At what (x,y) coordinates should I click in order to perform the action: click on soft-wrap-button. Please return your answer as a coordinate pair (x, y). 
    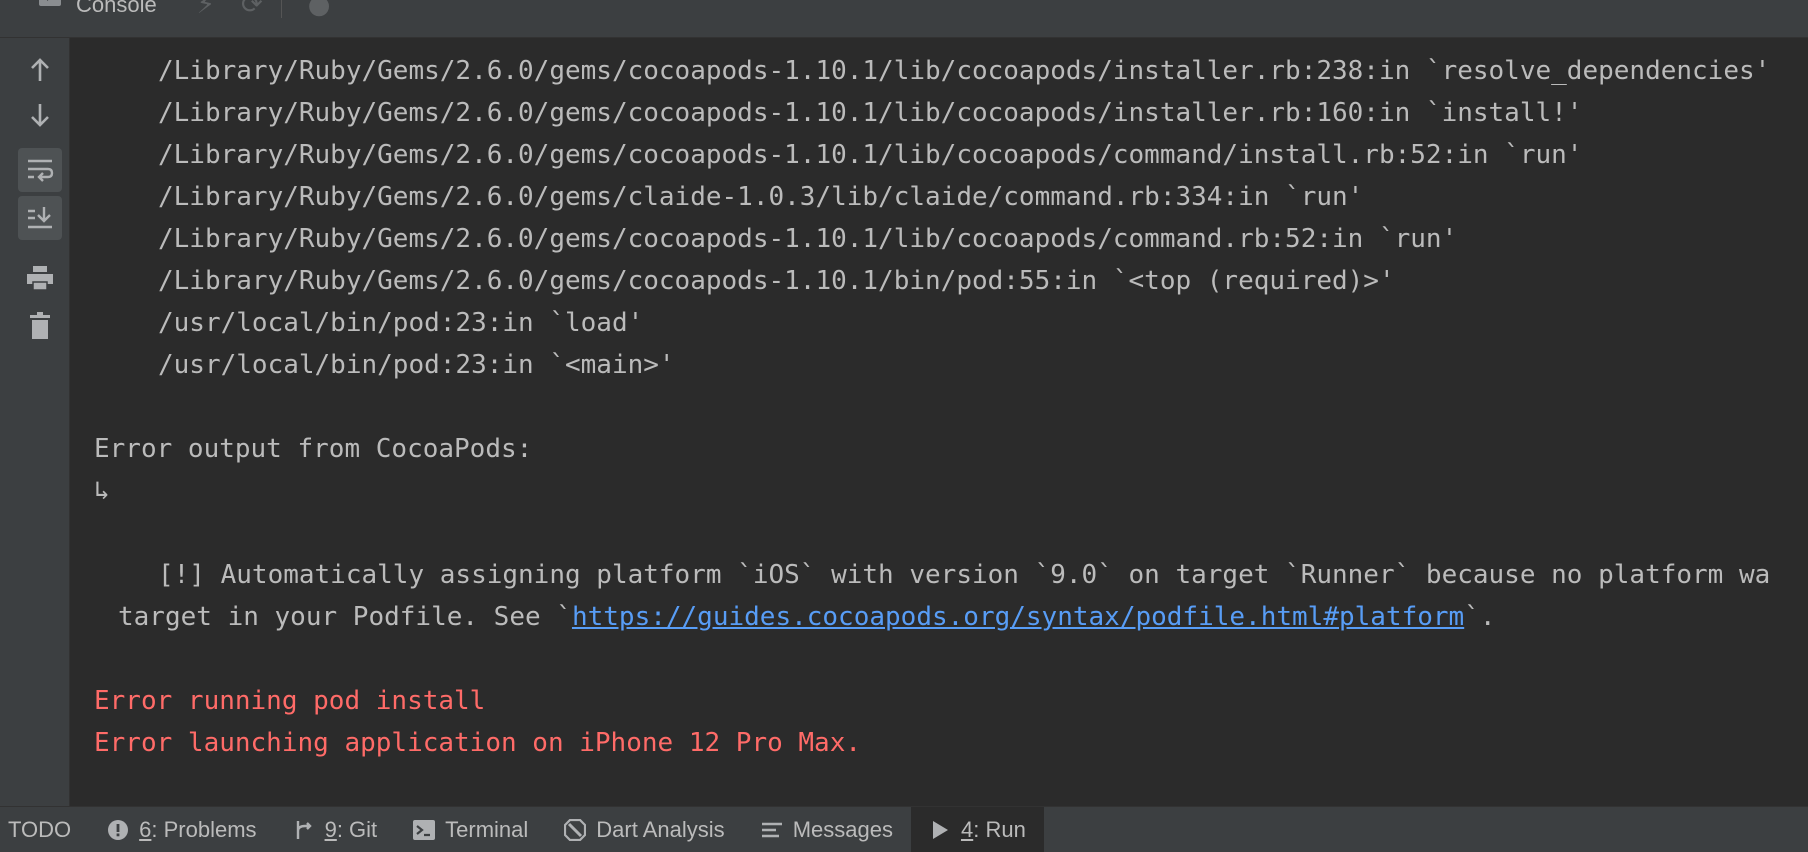
    Looking at the image, I should click on (40, 170).